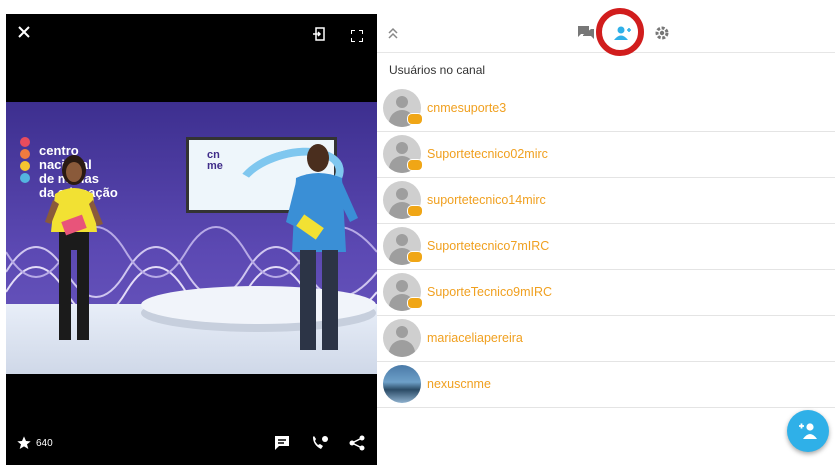 The height and width of the screenshot is (465, 835). What do you see at coordinates (282, 445) in the screenshot?
I see `chat-icon` at bounding box center [282, 445].